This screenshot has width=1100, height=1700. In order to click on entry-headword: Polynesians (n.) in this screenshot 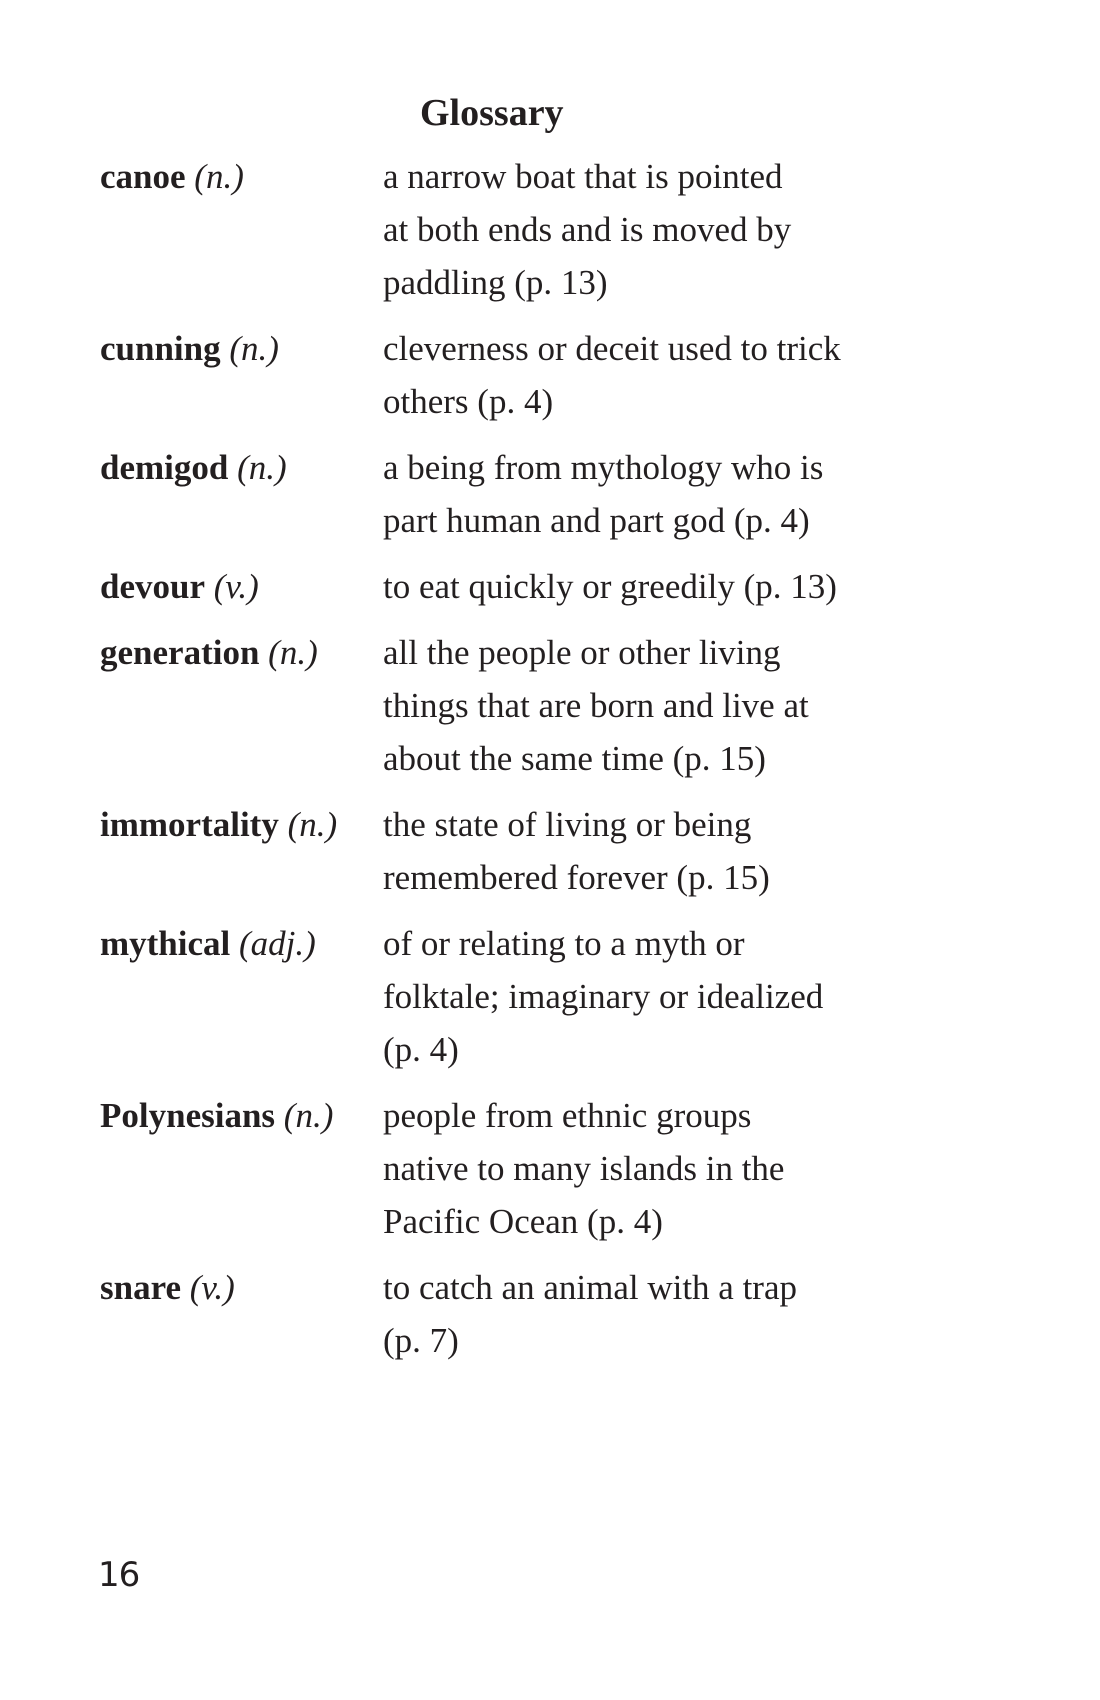, I will do `click(241, 1115)`.